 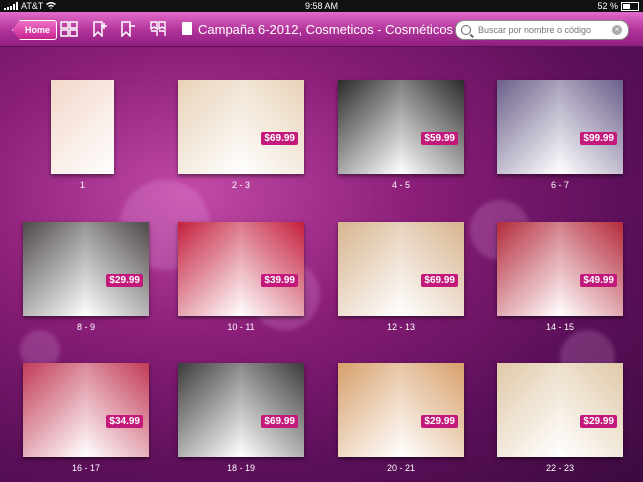 I want to click on page-number-label: 14 - 15, so click(x=560, y=327).